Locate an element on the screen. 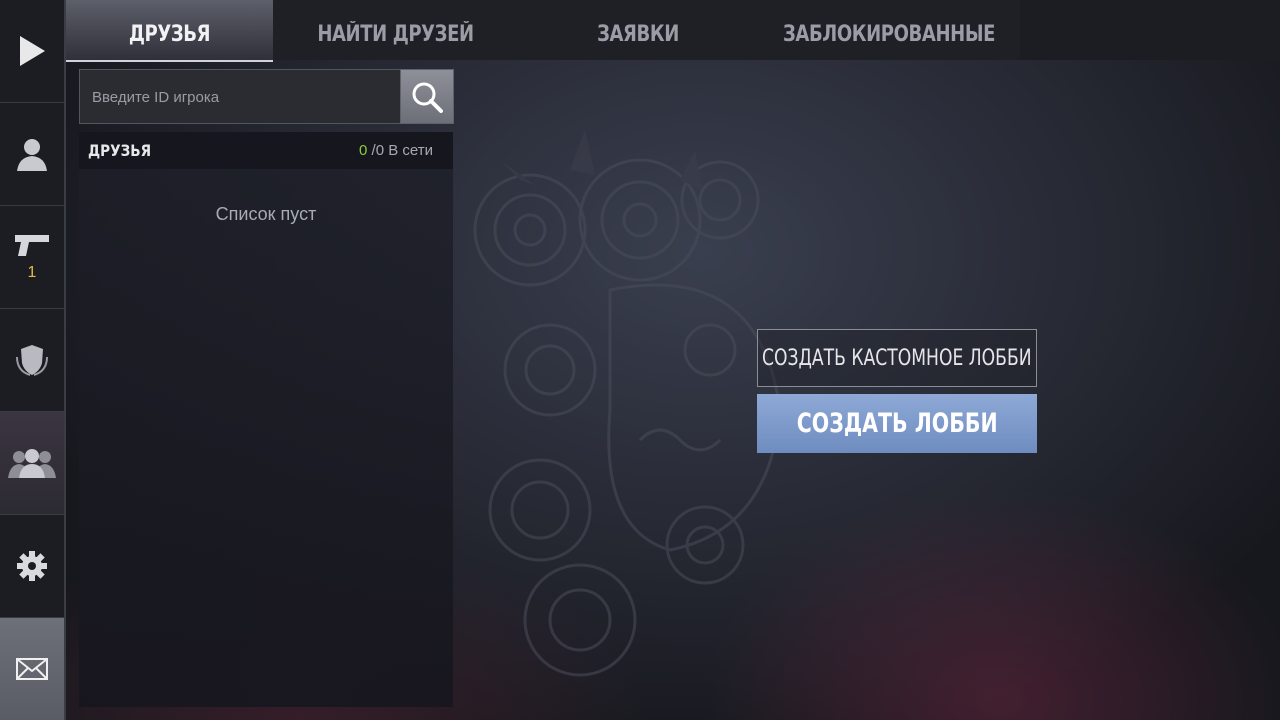 This screenshot has height=720, width=1280. tab-blocked: ЗАБЛОКИРОВАННЫЕ is located at coordinates (889, 30).